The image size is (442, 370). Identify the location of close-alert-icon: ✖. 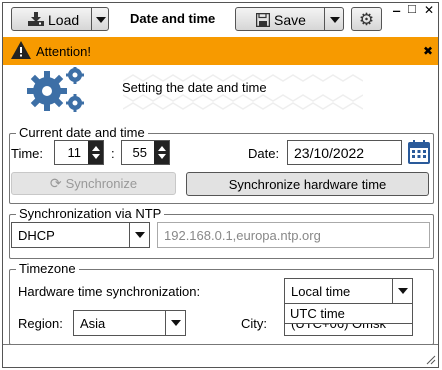
(428, 51).